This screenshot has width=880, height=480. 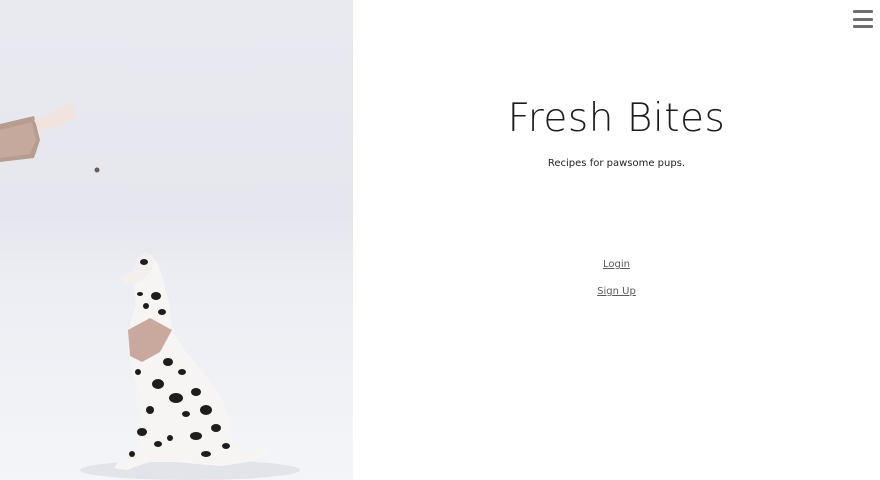 I want to click on menu-bar-middle, so click(x=863, y=19).